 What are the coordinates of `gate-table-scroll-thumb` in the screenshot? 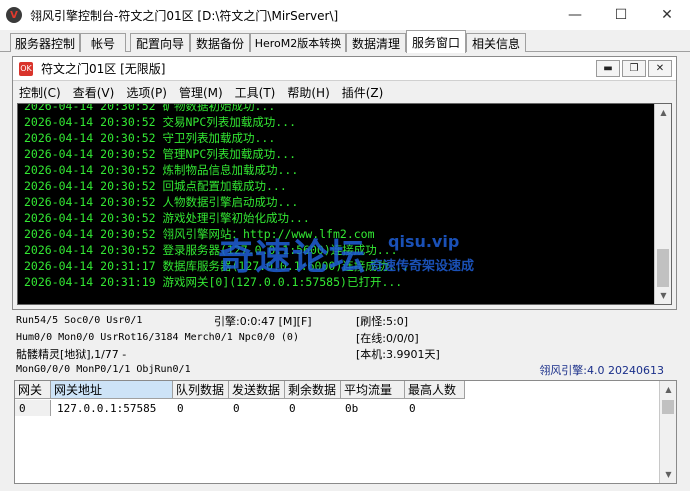 It's located at (668, 407).